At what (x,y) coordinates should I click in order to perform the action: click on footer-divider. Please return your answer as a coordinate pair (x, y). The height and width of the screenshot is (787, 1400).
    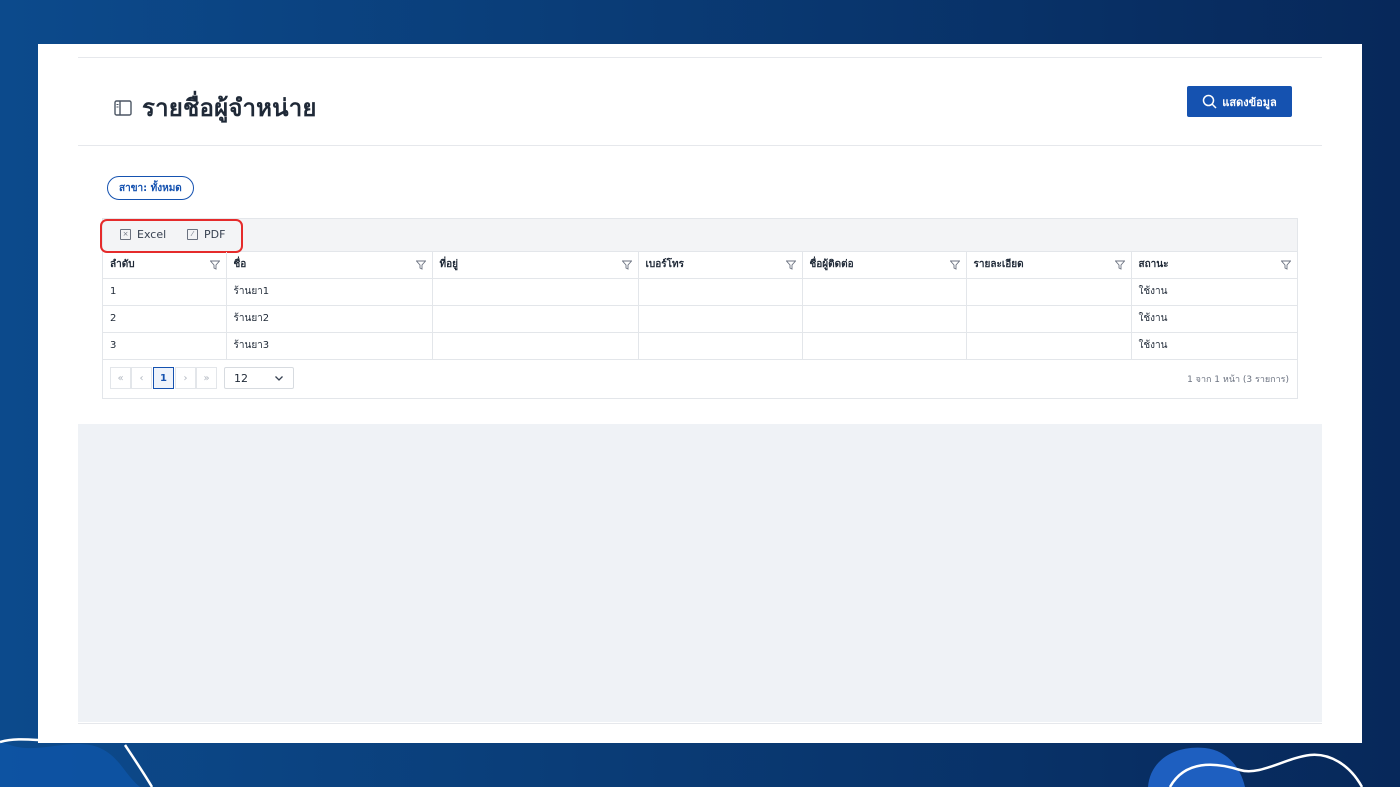
    Looking at the image, I should click on (700, 723).